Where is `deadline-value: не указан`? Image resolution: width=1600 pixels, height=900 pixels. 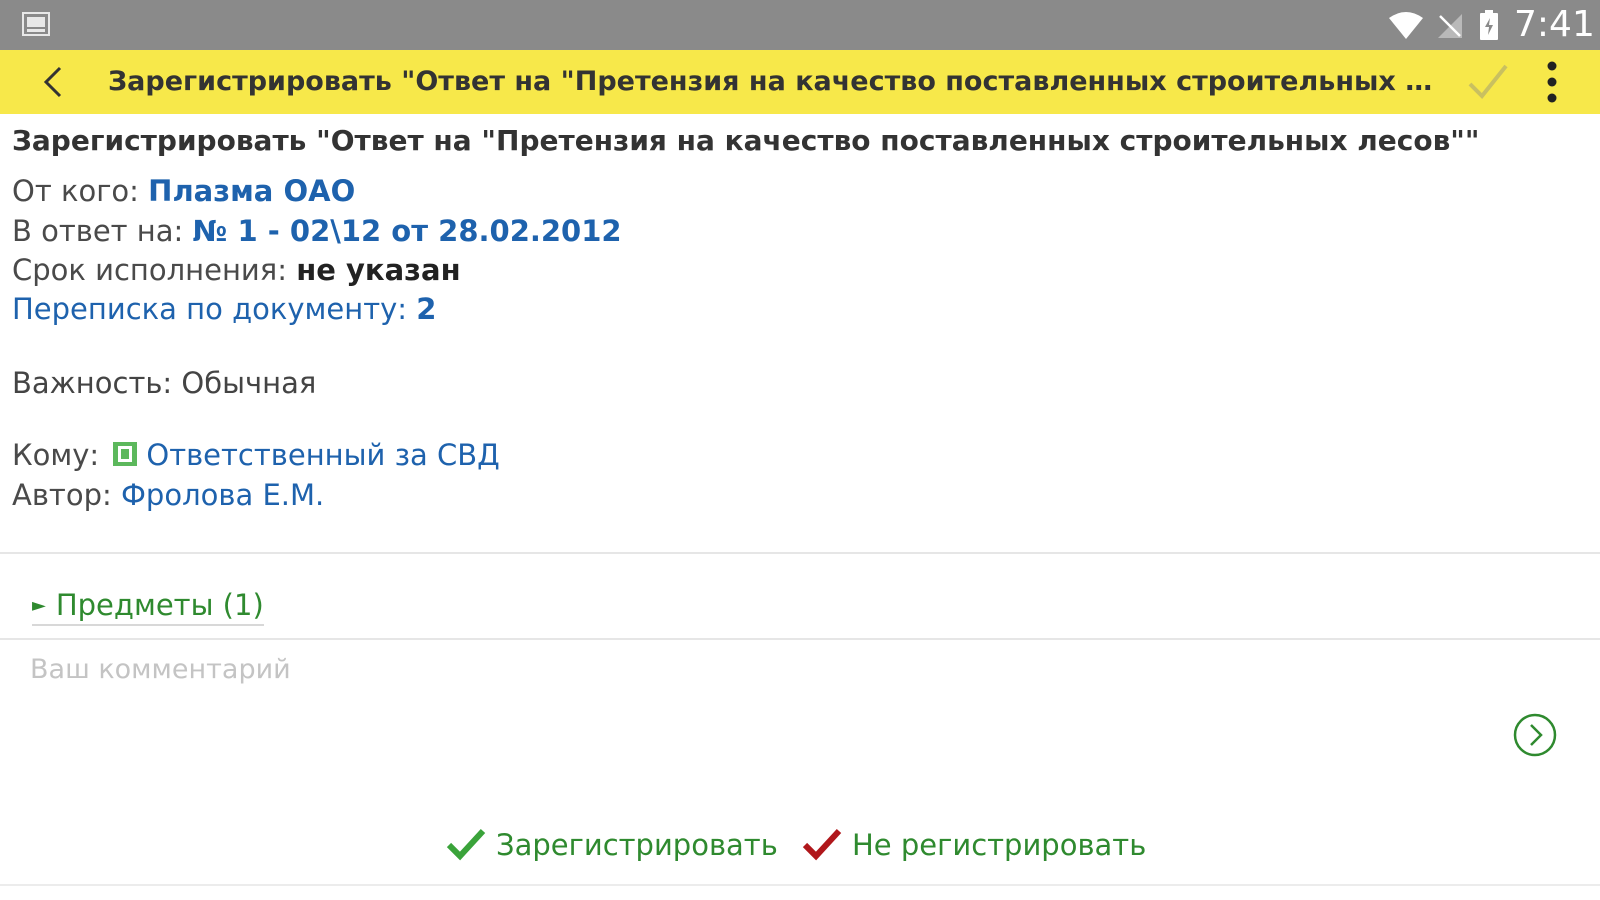
deadline-value: не указан is located at coordinates (378, 270).